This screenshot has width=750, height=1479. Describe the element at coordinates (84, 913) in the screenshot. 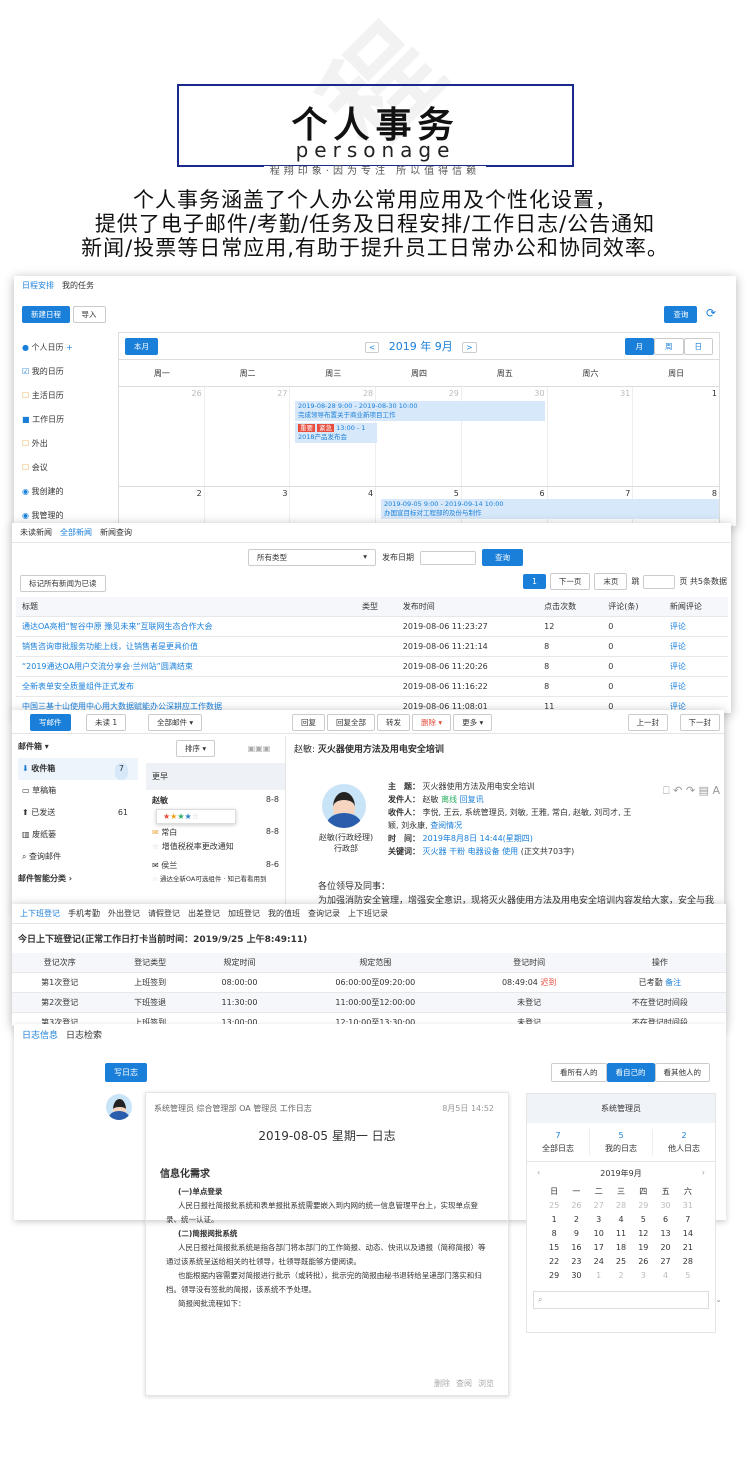

I see `tab-mobile: 手机考勤` at that location.